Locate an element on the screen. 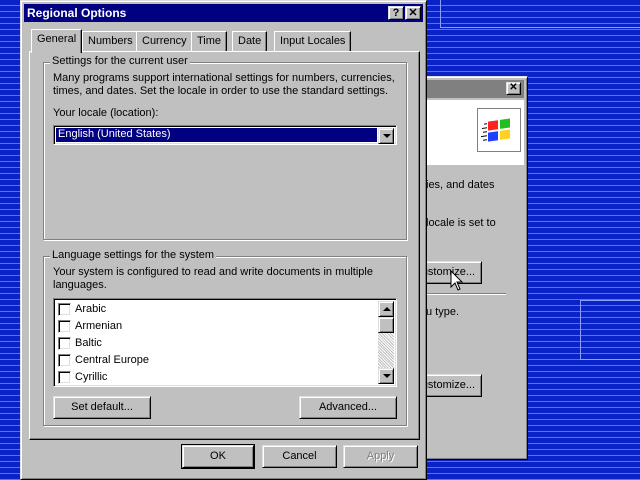 The width and height of the screenshot is (640, 480). scroll-up-icon is located at coordinates (387, 309).